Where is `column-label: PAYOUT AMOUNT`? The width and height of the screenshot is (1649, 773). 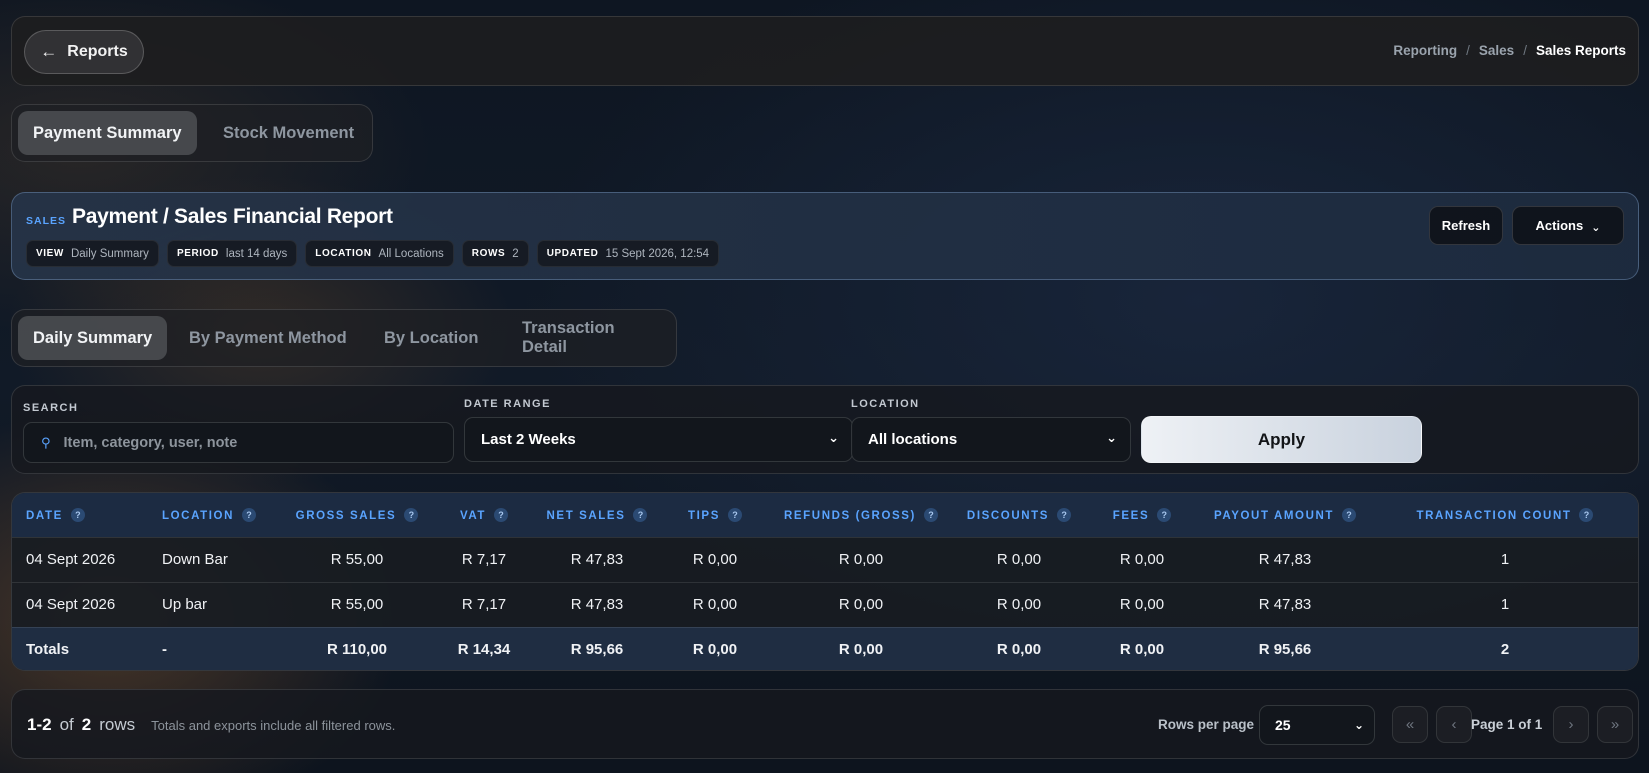 column-label: PAYOUT AMOUNT is located at coordinates (1274, 515).